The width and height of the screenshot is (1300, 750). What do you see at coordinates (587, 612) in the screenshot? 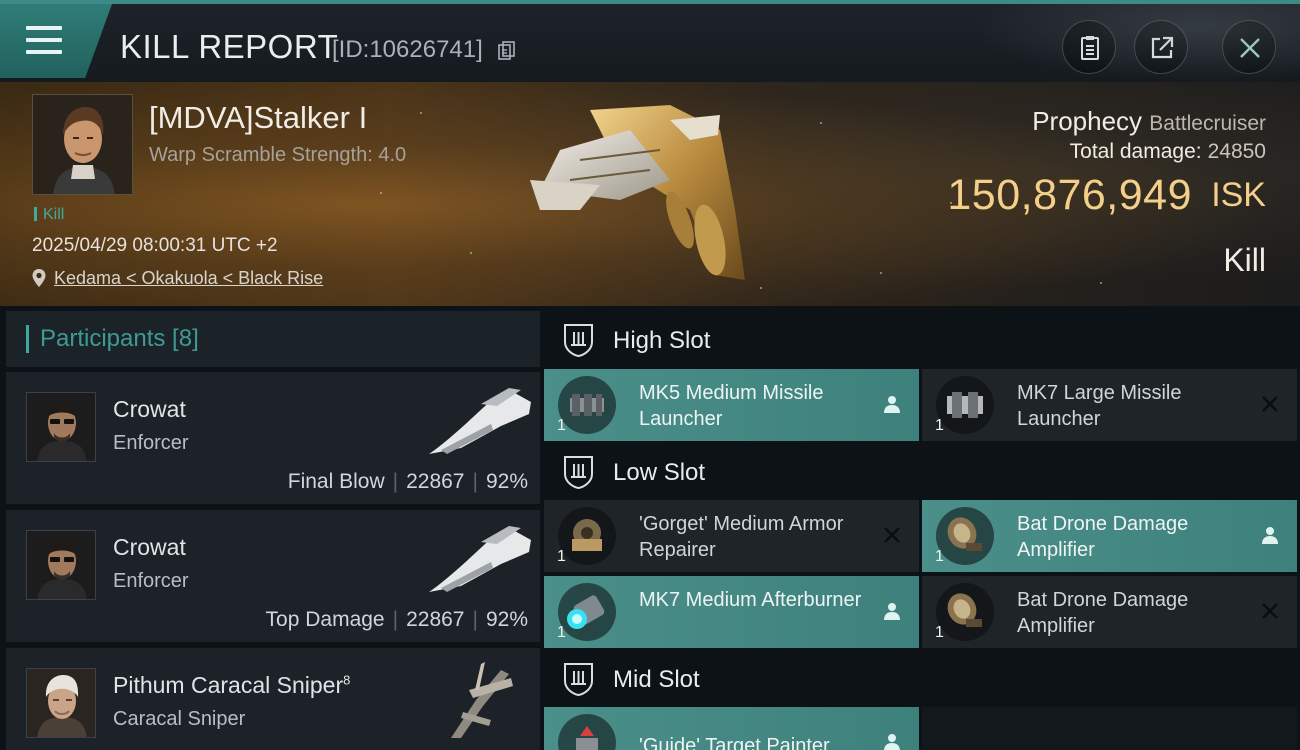
I see `afterburner-icon` at bounding box center [587, 612].